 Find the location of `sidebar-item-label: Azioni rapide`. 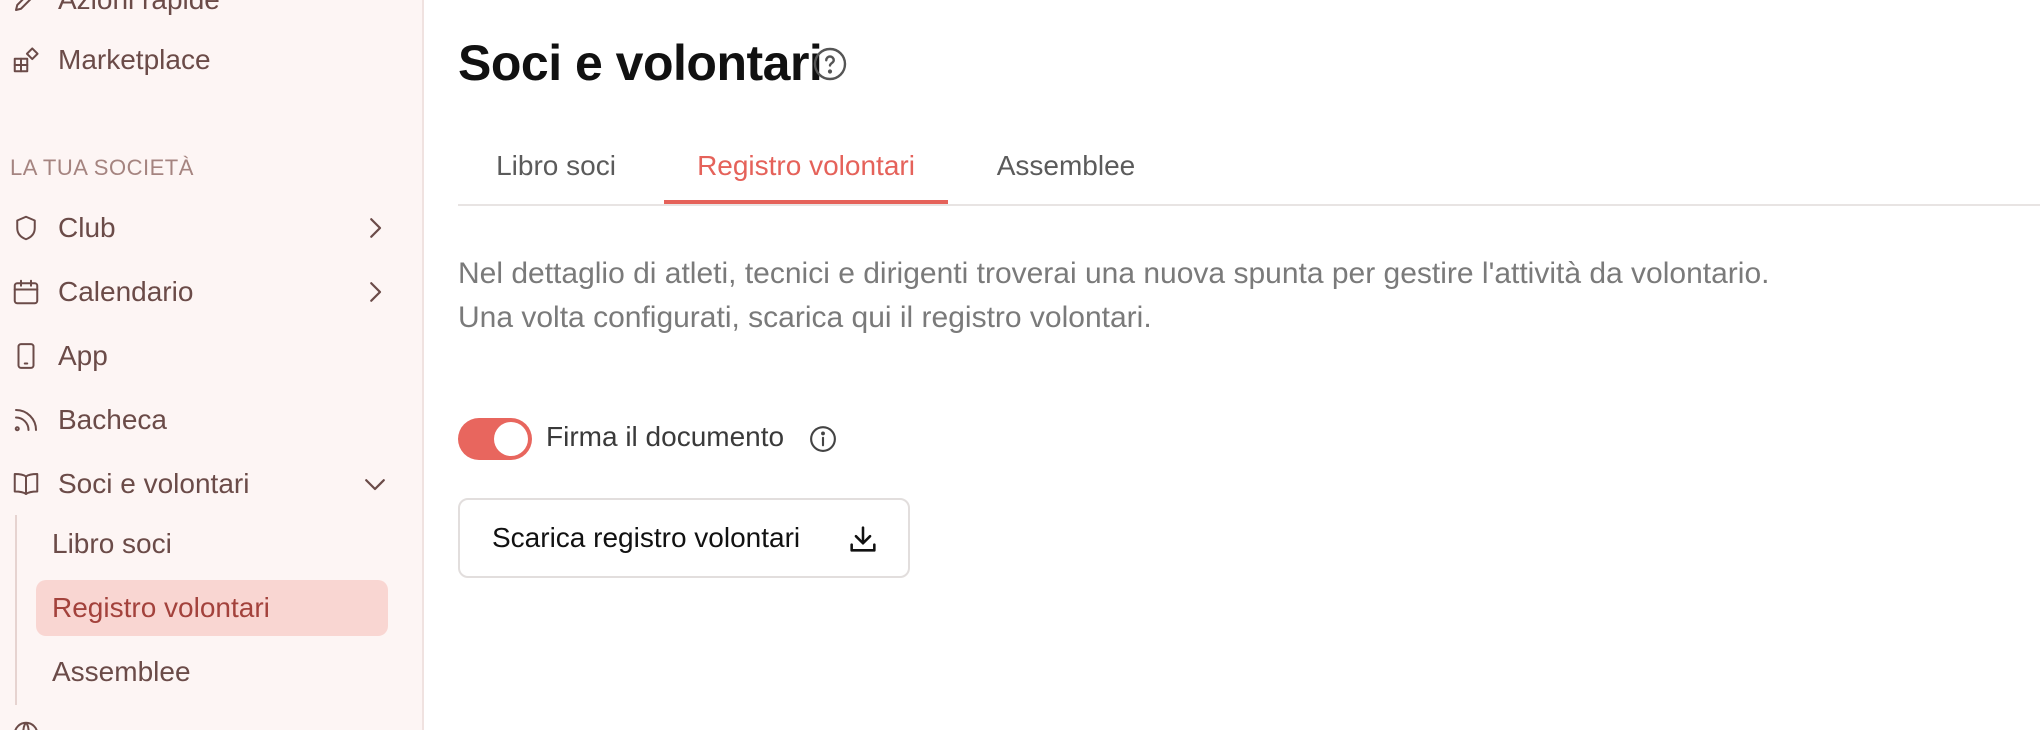

sidebar-item-label: Azioni rapide is located at coordinates (139, 8).